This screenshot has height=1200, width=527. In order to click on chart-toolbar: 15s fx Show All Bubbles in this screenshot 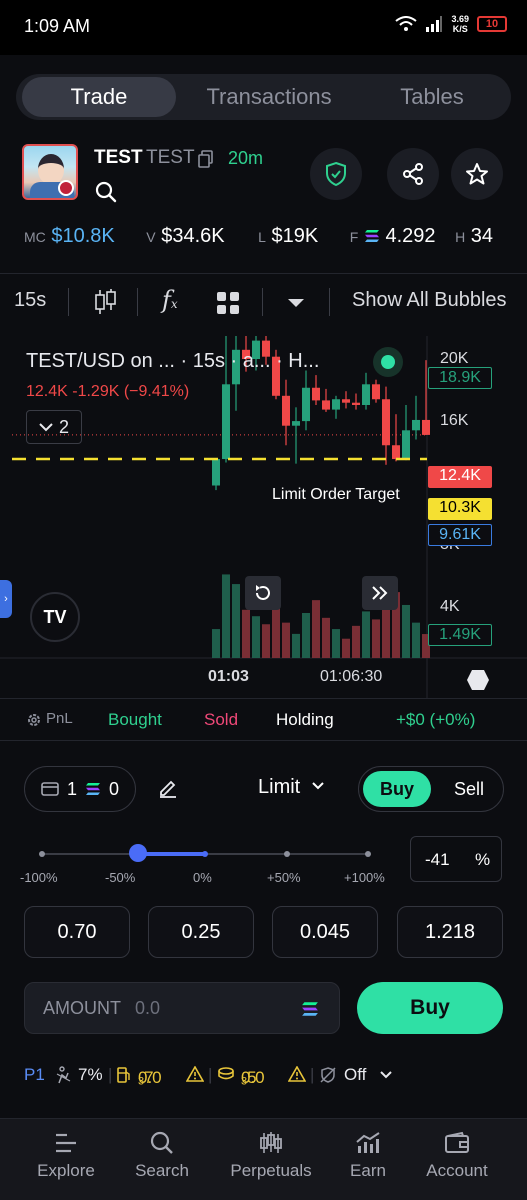, I will do `click(263, 303)`.